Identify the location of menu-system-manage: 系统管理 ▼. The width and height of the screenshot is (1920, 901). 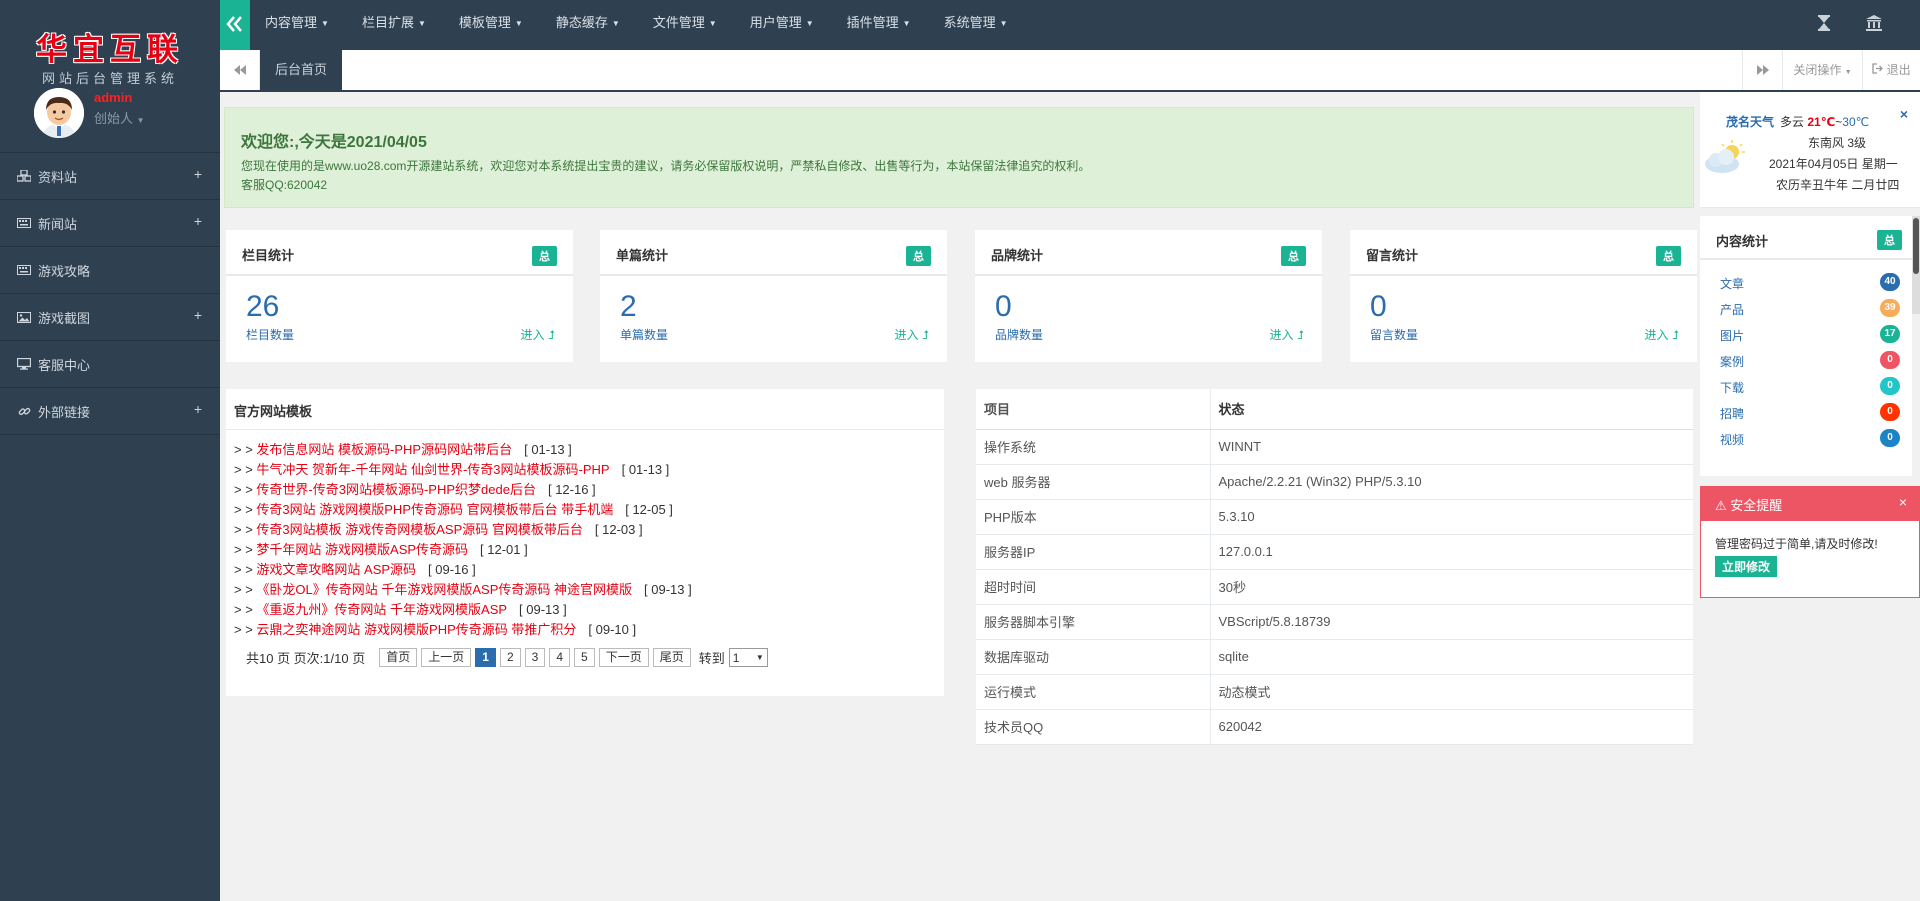
(976, 25).